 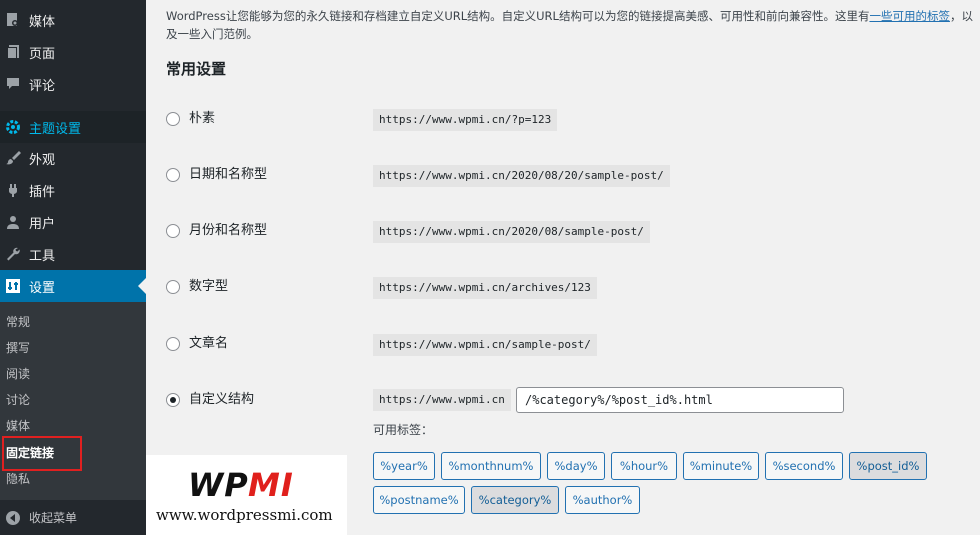 What do you see at coordinates (73, 158) in the screenshot?
I see `sidebar-item-appearance: 外观` at bounding box center [73, 158].